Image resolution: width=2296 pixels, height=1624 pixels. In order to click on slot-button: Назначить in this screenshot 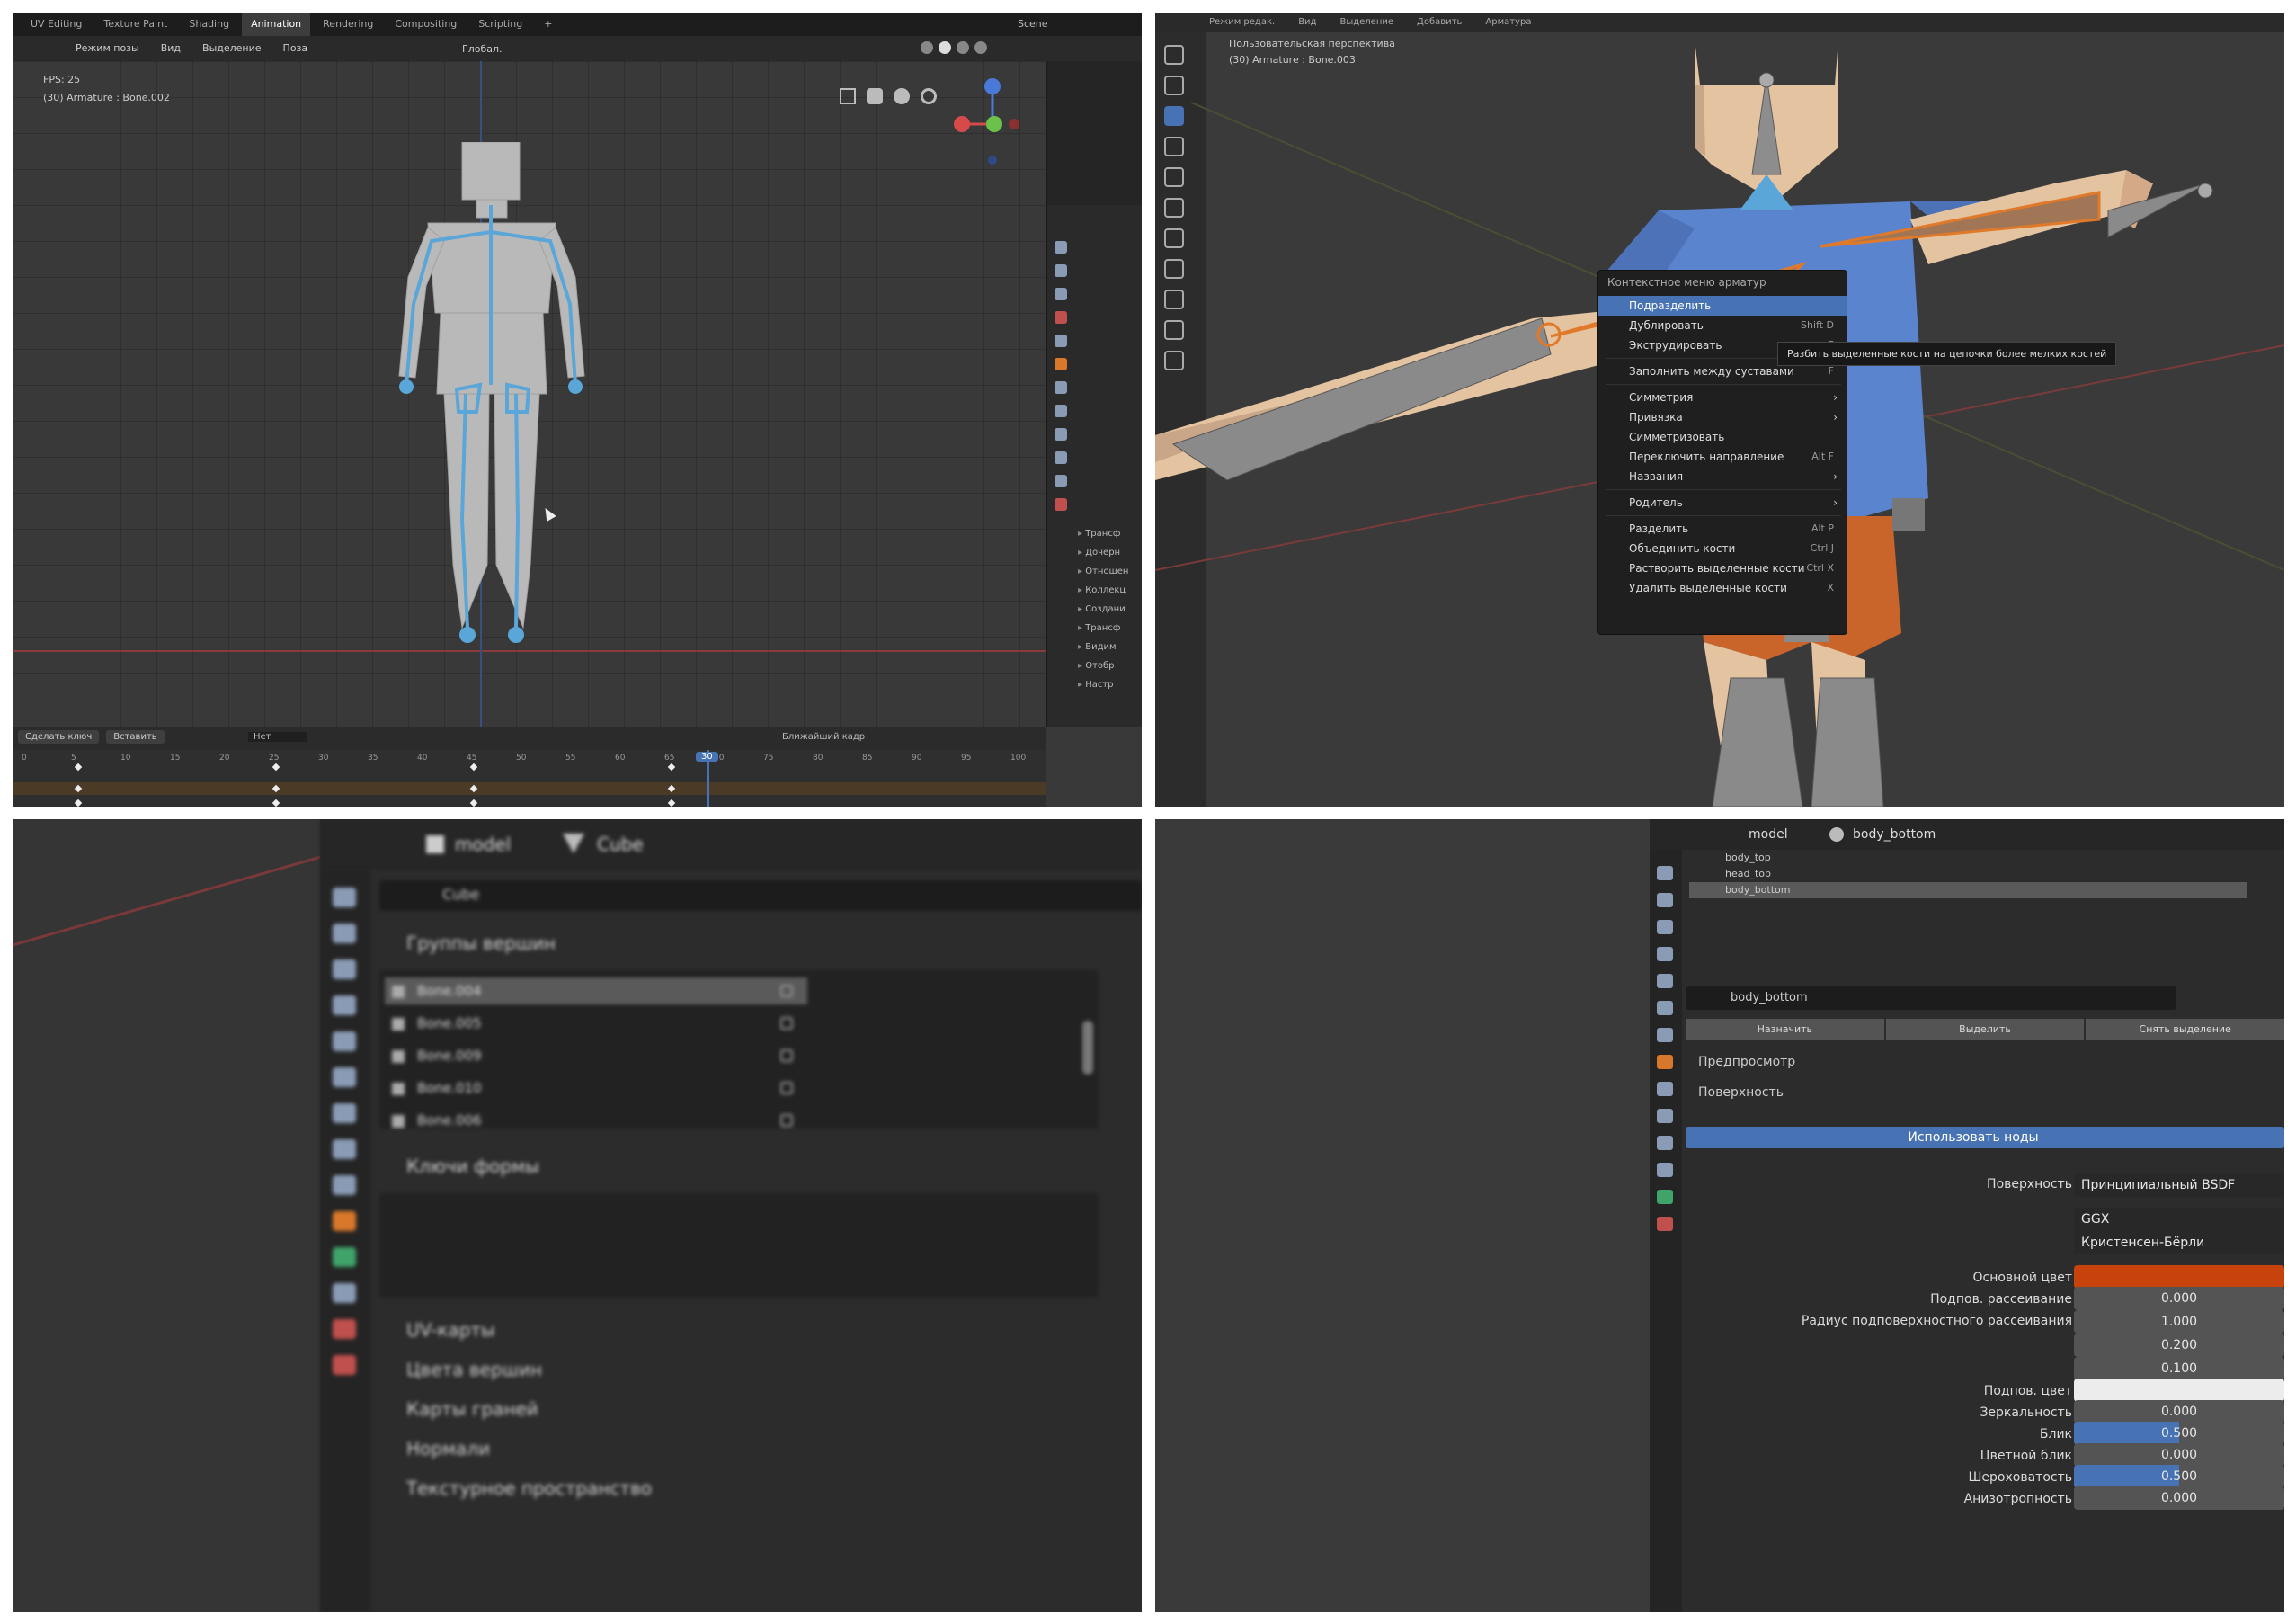, I will do `click(1785, 1029)`.